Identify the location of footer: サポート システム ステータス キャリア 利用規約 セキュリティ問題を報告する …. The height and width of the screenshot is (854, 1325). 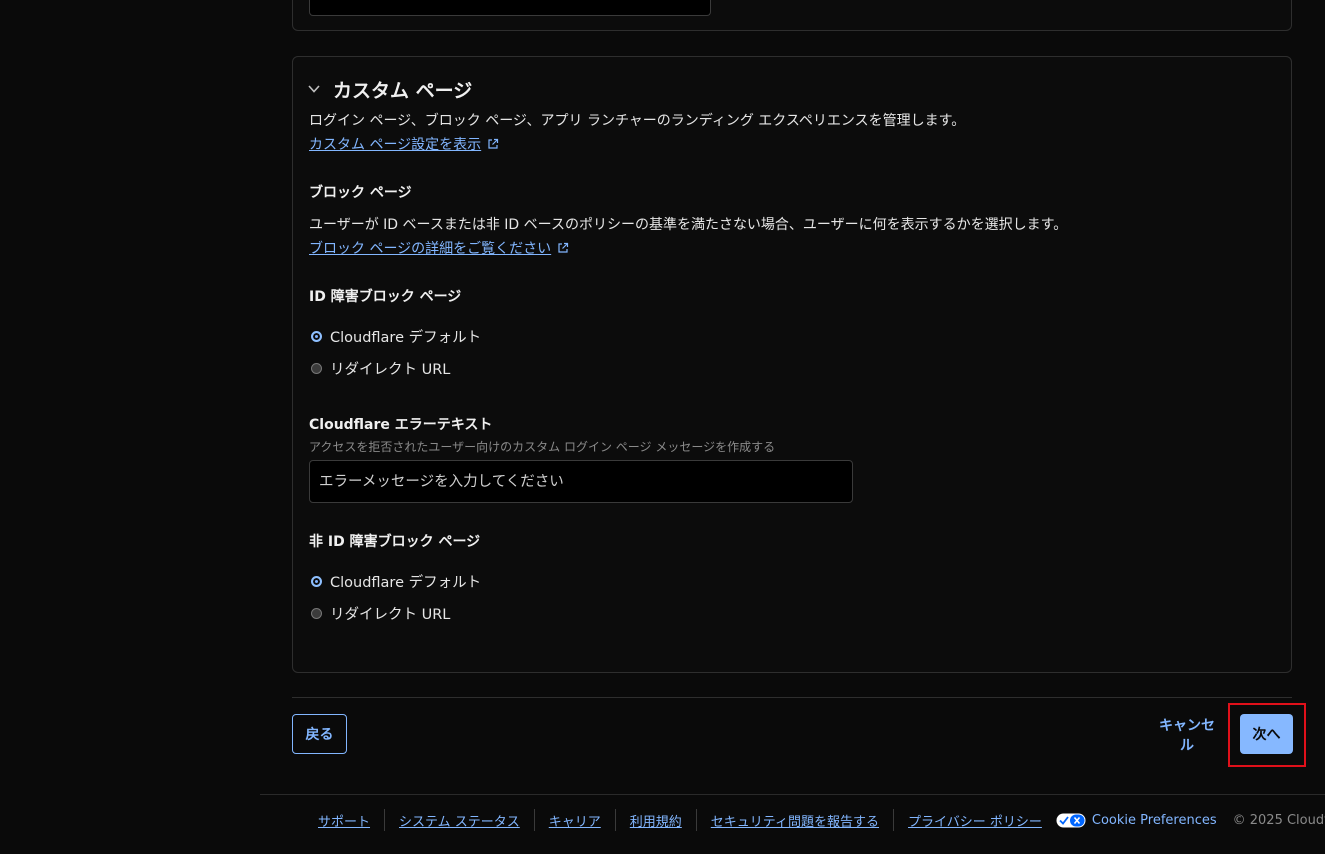
(821, 820).